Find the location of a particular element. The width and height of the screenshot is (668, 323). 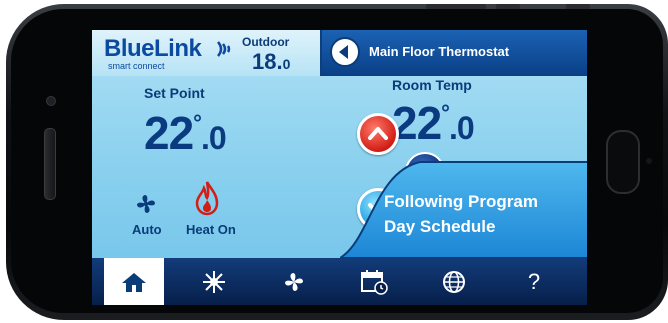

nav-globe is located at coordinates (454, 281).